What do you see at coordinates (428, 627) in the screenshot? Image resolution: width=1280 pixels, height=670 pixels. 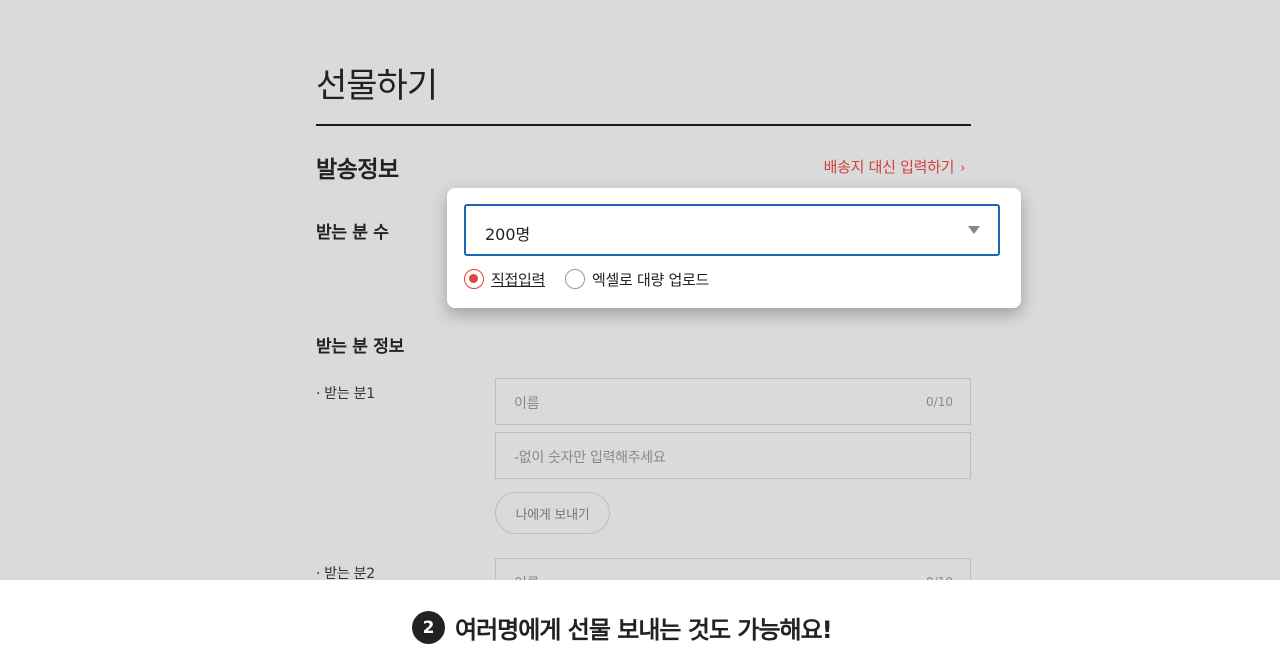 I see `step-number-badge: 2` at bounding box center [428, 627].